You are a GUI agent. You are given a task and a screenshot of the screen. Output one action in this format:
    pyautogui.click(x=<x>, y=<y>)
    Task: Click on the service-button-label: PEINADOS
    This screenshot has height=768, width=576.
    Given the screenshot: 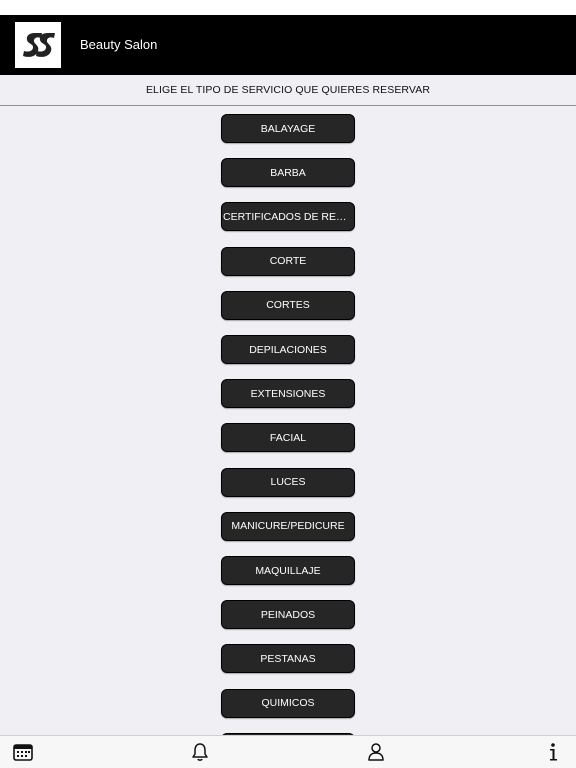 What is the action you would take?
    pyautogui.click(x=288, y=614)
    